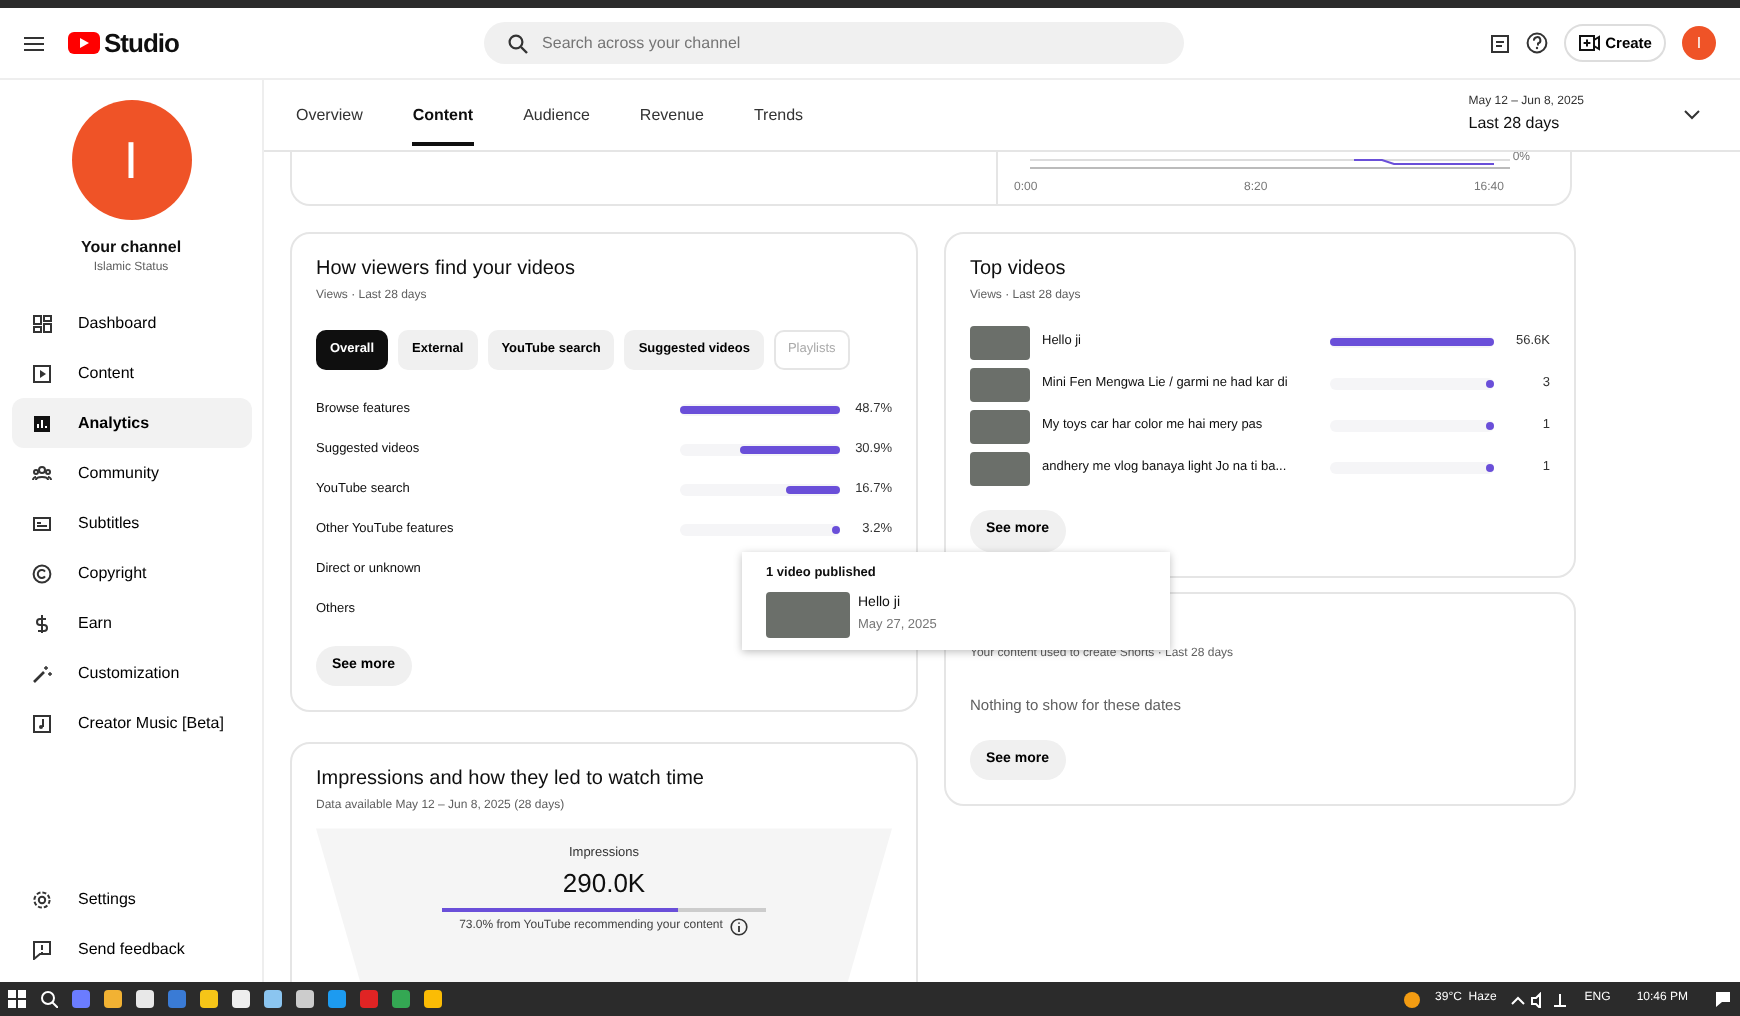 This screenshot has height=1016, width=1740. What do you see at coordinates (132, 623) in the screenshot?
I see `sidebar-item: Earn` at bounding box center [132, 623].